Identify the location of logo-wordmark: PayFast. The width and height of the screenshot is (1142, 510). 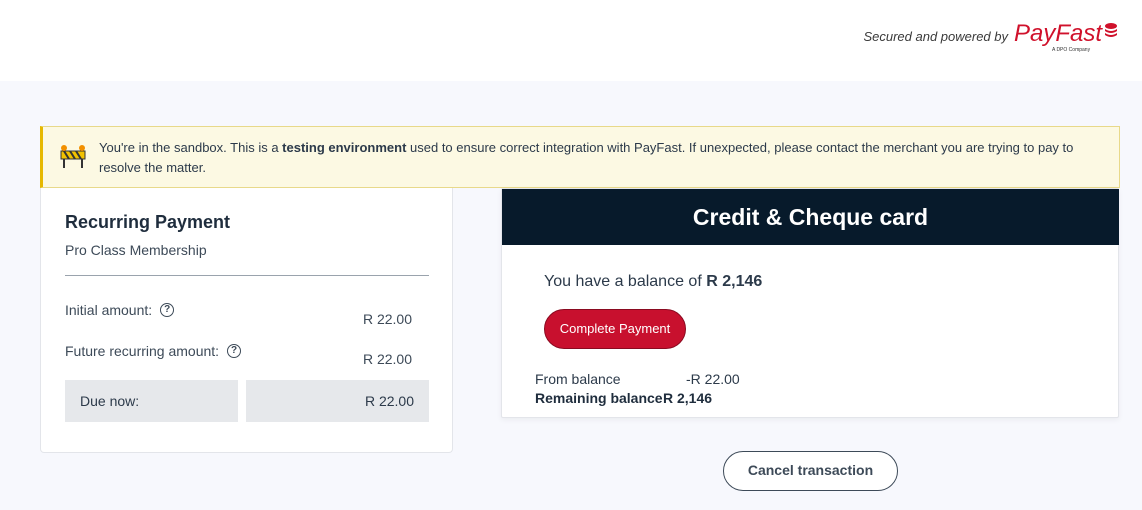
(1058, 33).